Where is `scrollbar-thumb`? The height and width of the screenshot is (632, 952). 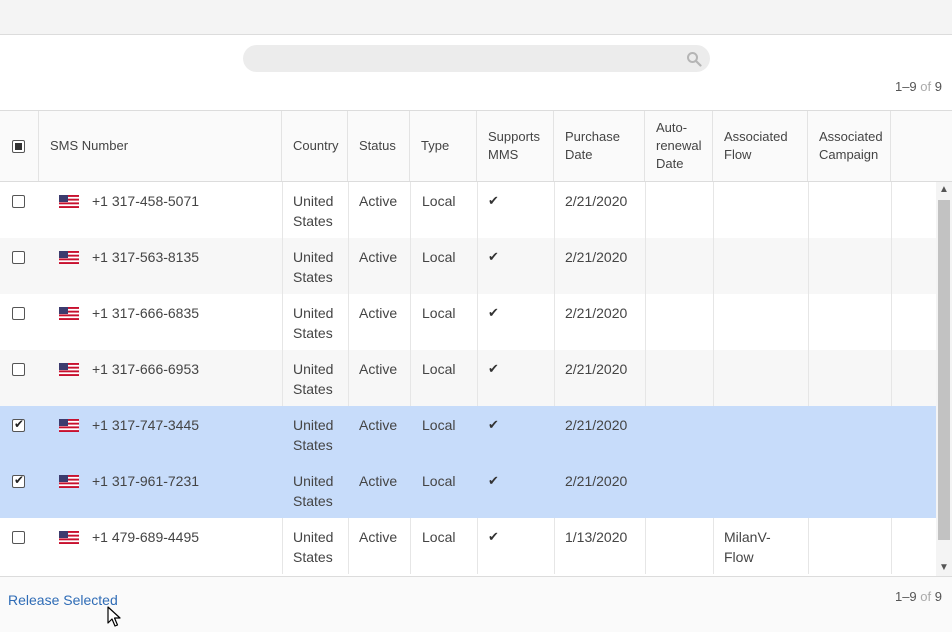
scrollbar-thumb is located at coordinates (944, 370).